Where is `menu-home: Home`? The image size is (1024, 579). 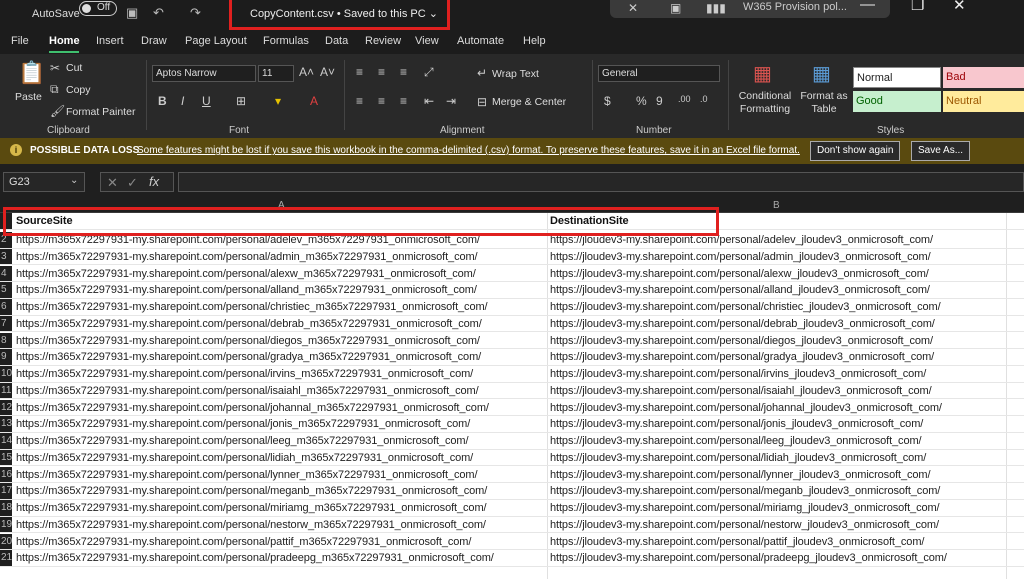 menu-home: Home is located at coordinates (64, 41).